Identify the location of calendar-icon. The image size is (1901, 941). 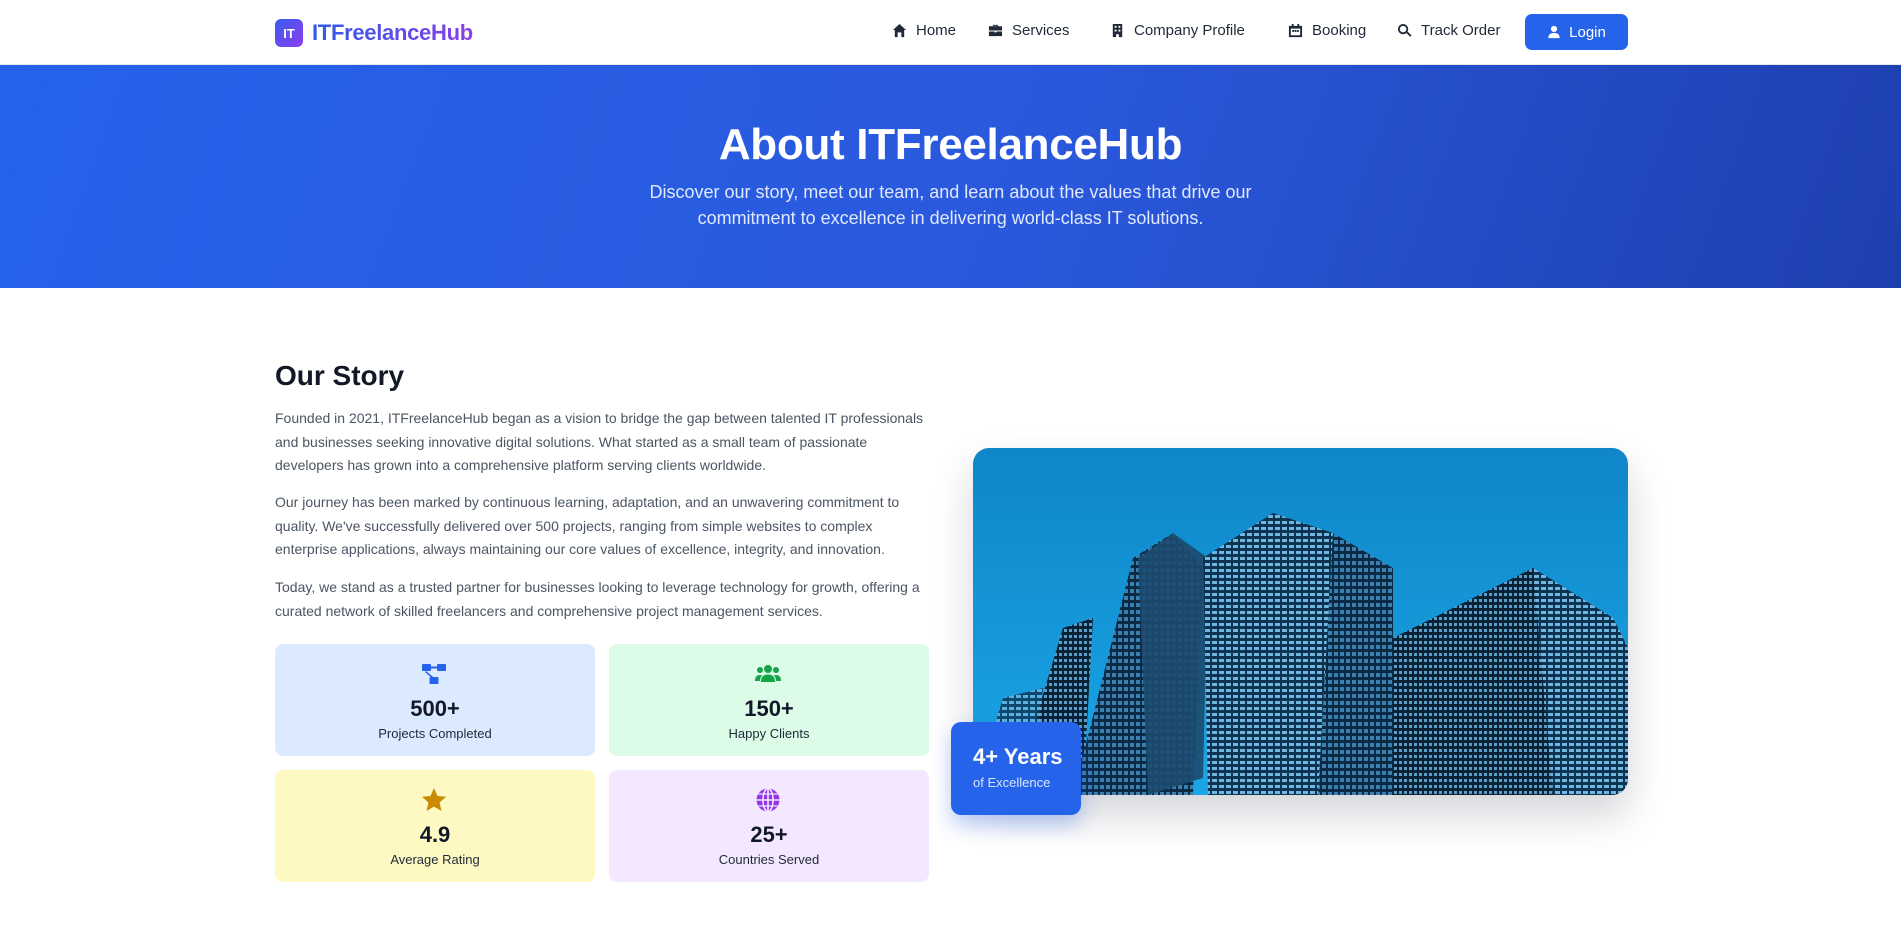
(1295, 30).